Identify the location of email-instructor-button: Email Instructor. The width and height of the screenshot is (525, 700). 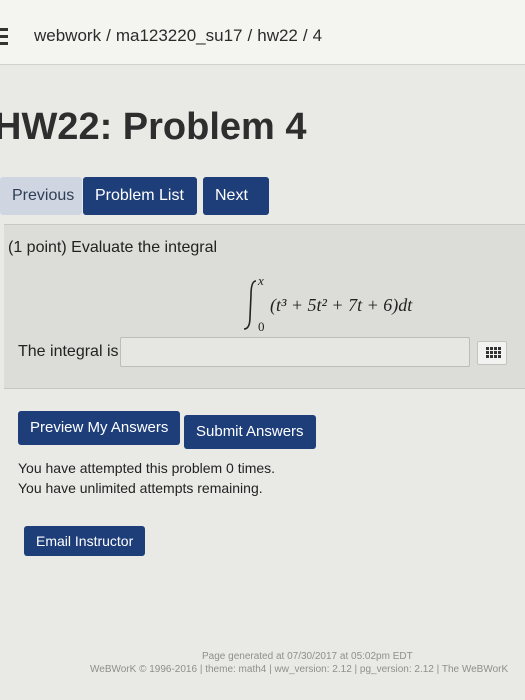
(85, 541).